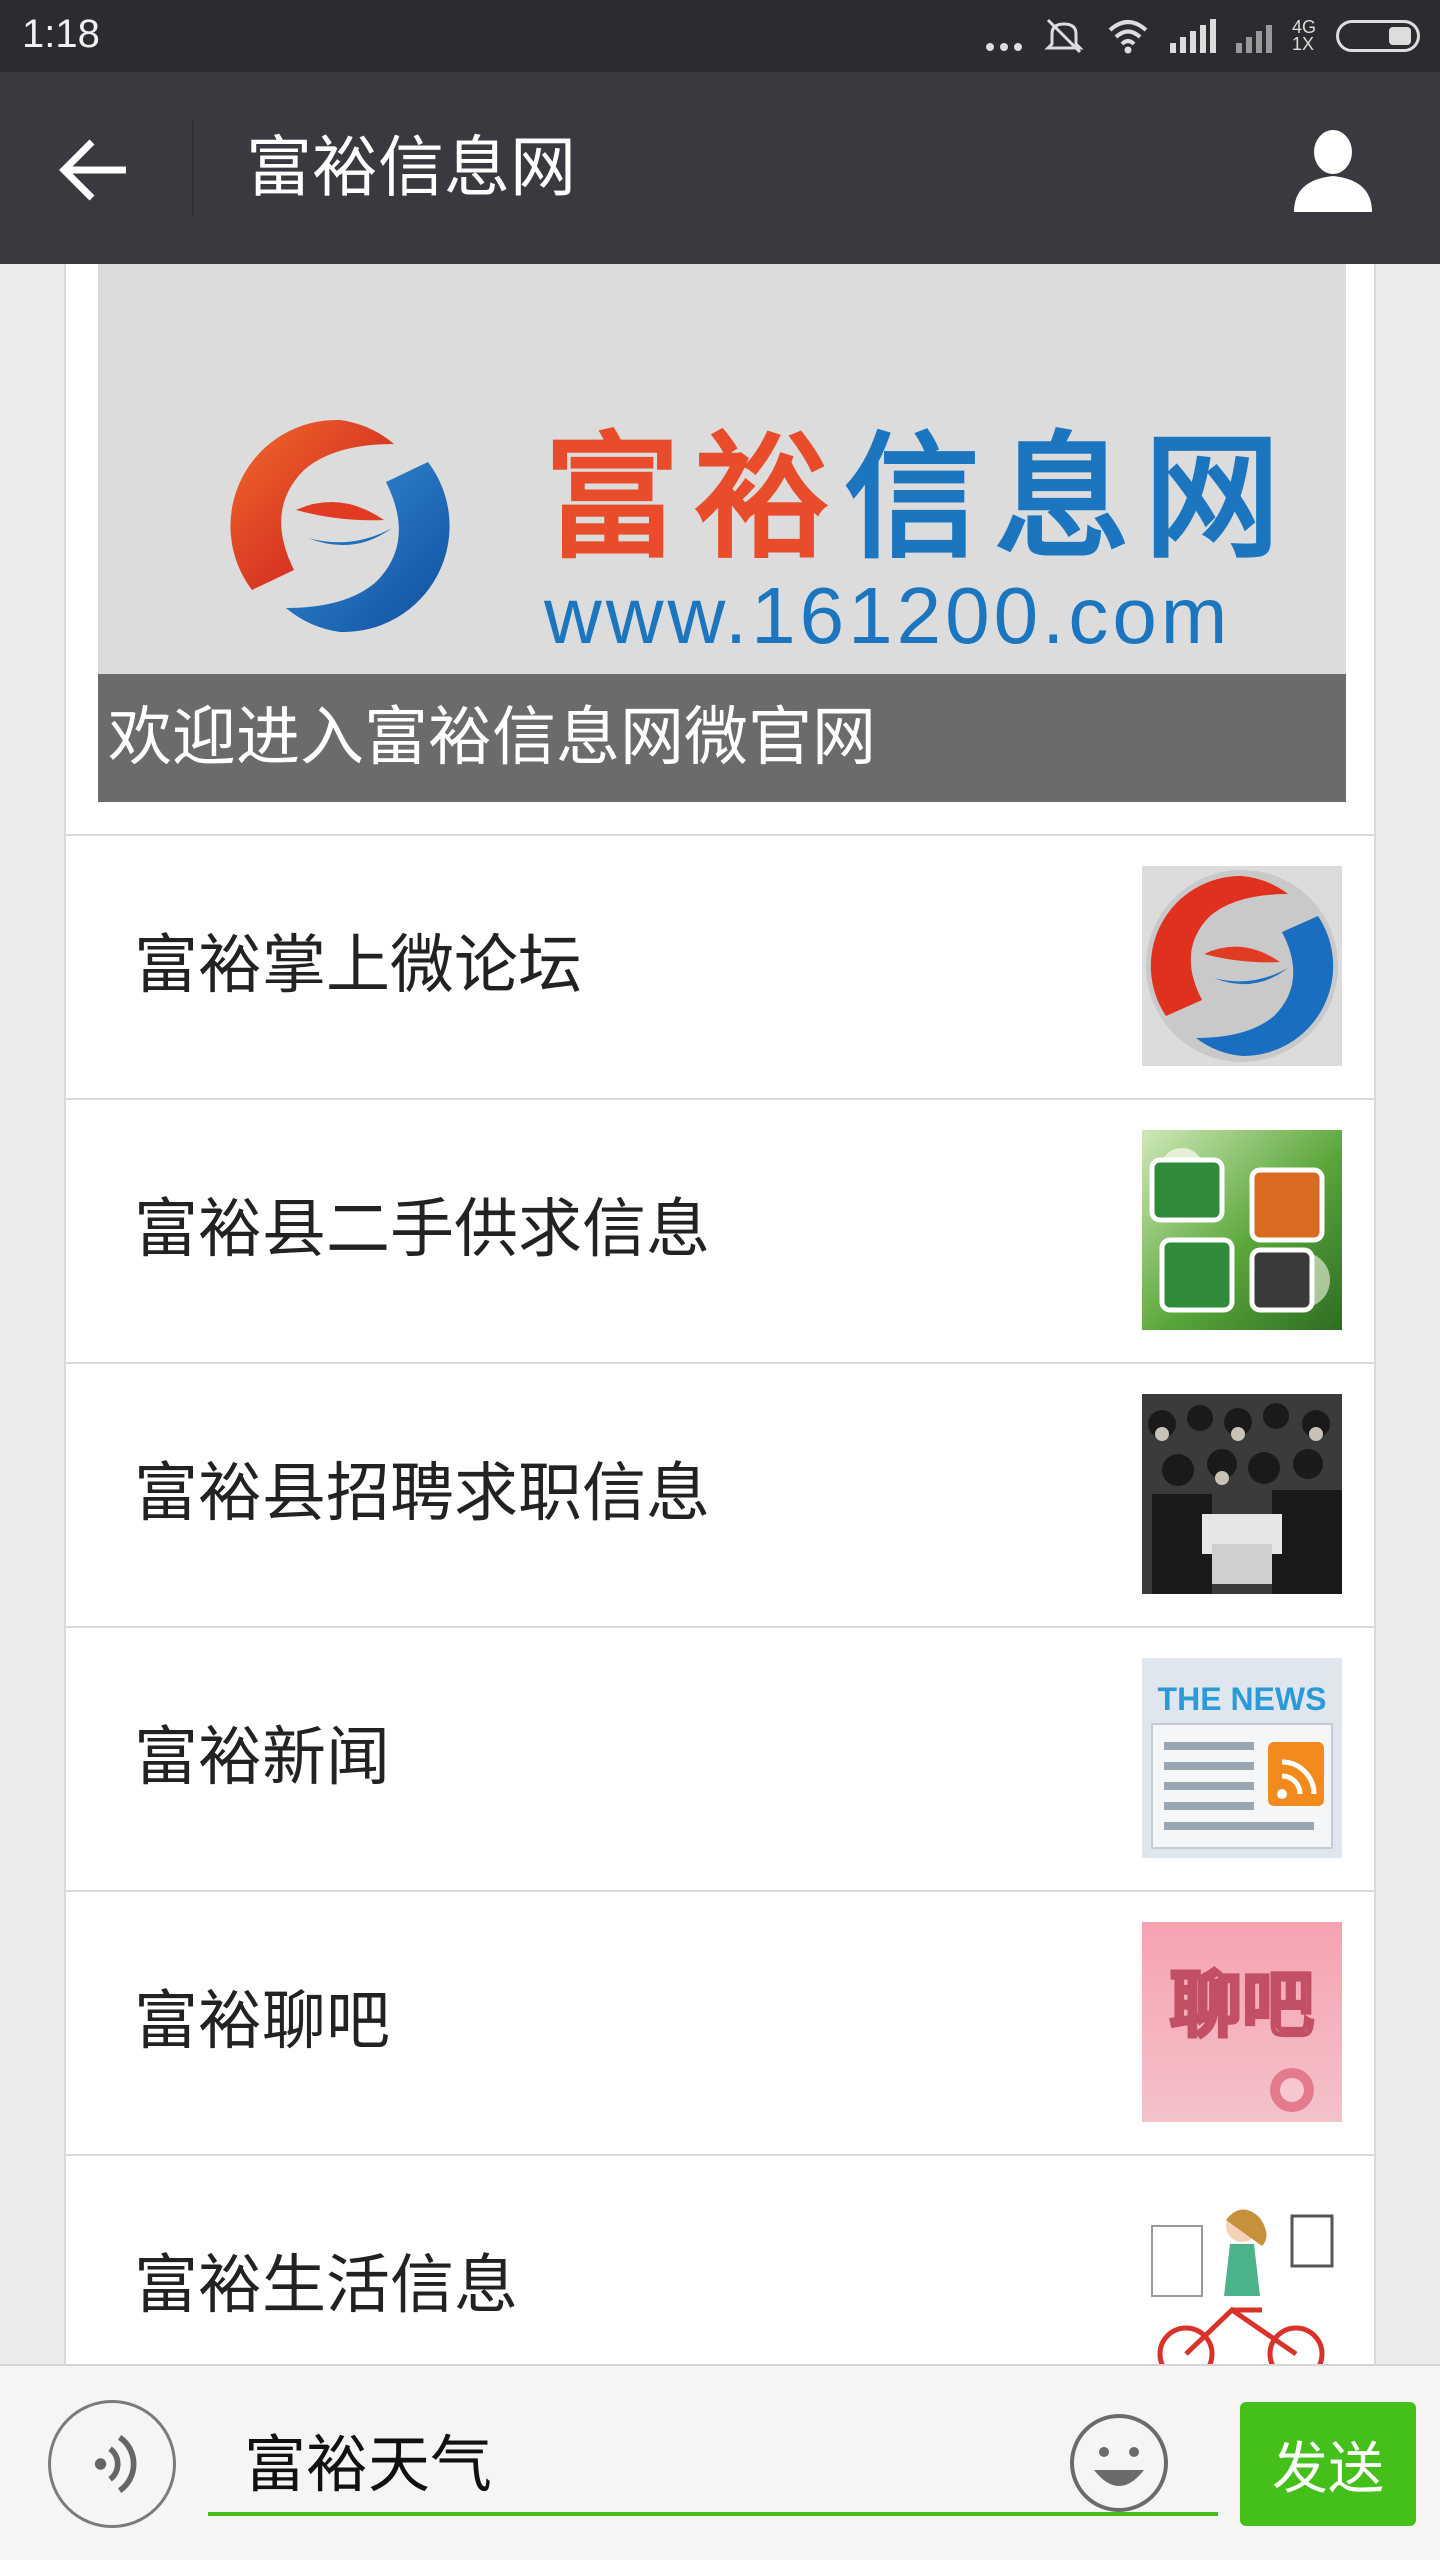 The width and height of the screenshot is (1440, 2560). I want to click on list-item-label: 富裕聊吧, so click(262, 2022).